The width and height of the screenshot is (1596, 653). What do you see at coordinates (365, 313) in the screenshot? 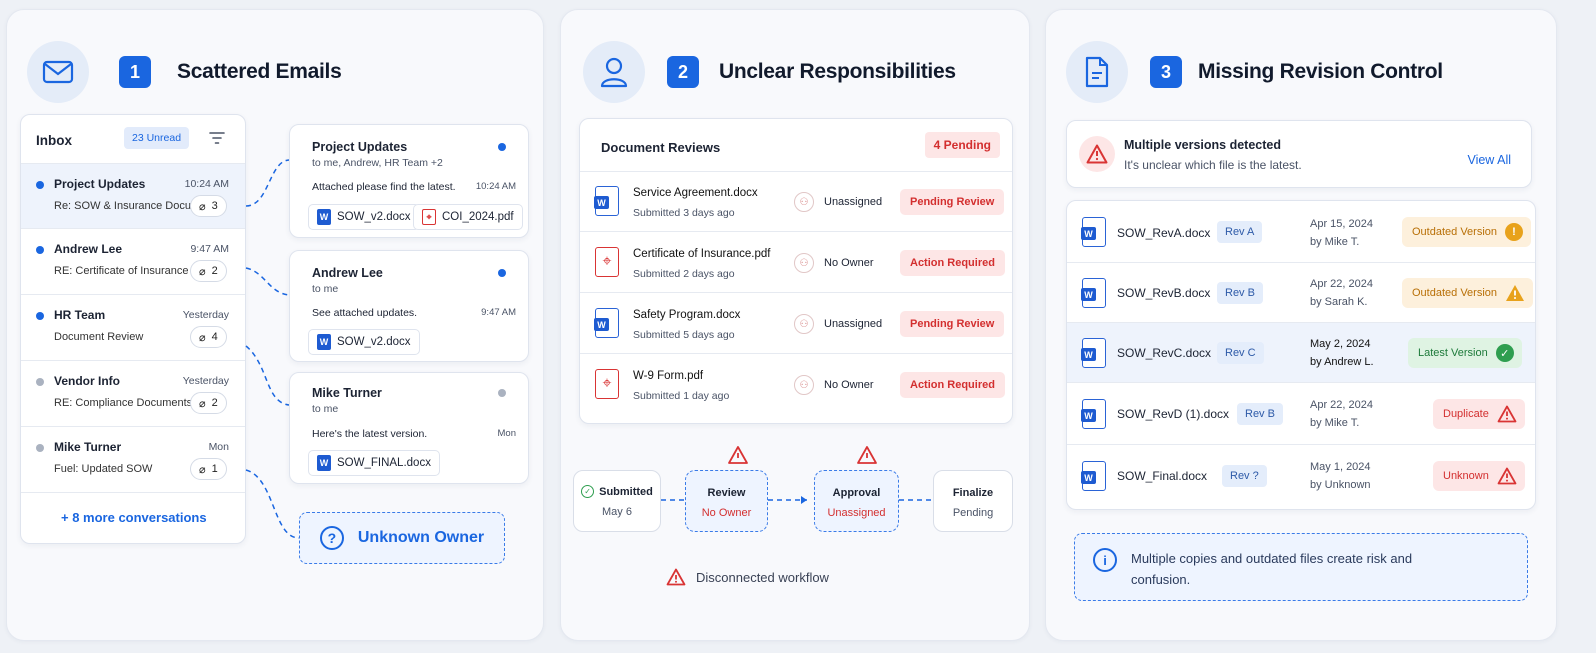
I see `message-body: See attached updates.` at bounding box center [365, 313].